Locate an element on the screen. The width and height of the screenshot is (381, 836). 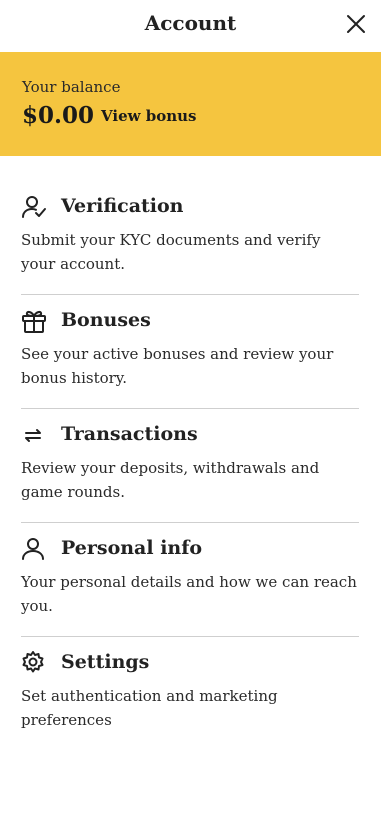
header: Account is located at coordinates (190, 26).